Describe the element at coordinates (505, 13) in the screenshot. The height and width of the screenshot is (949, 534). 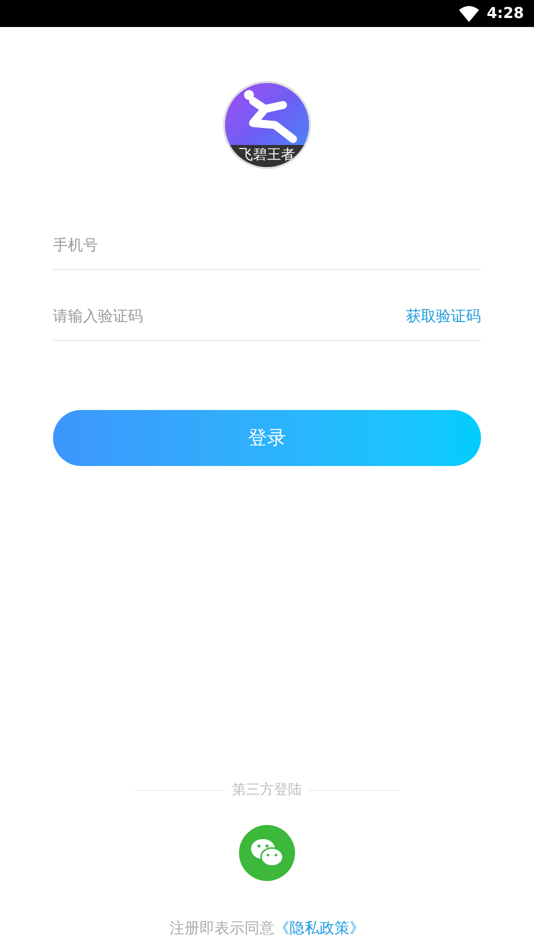
I see `status-time: 4:28` at that location.